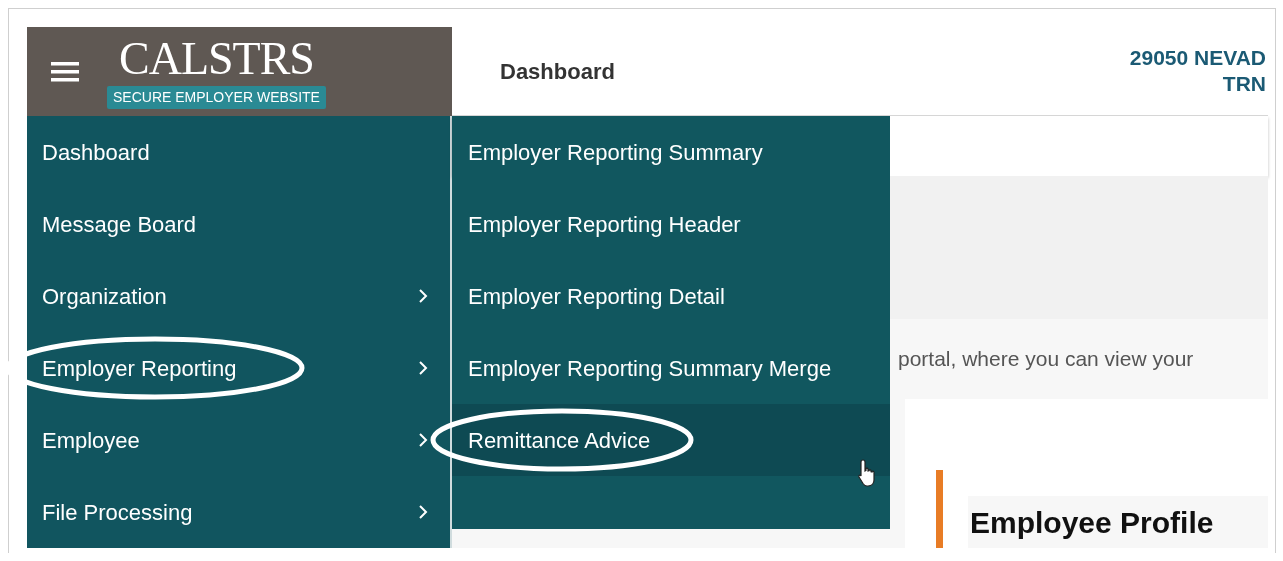 The image size is (1283, 561). What do you see at coordinates (671, 368) in the screenshot?
I see `submenu-item: Employer Reporting Summary Merge` at bounding box center [671, 368].